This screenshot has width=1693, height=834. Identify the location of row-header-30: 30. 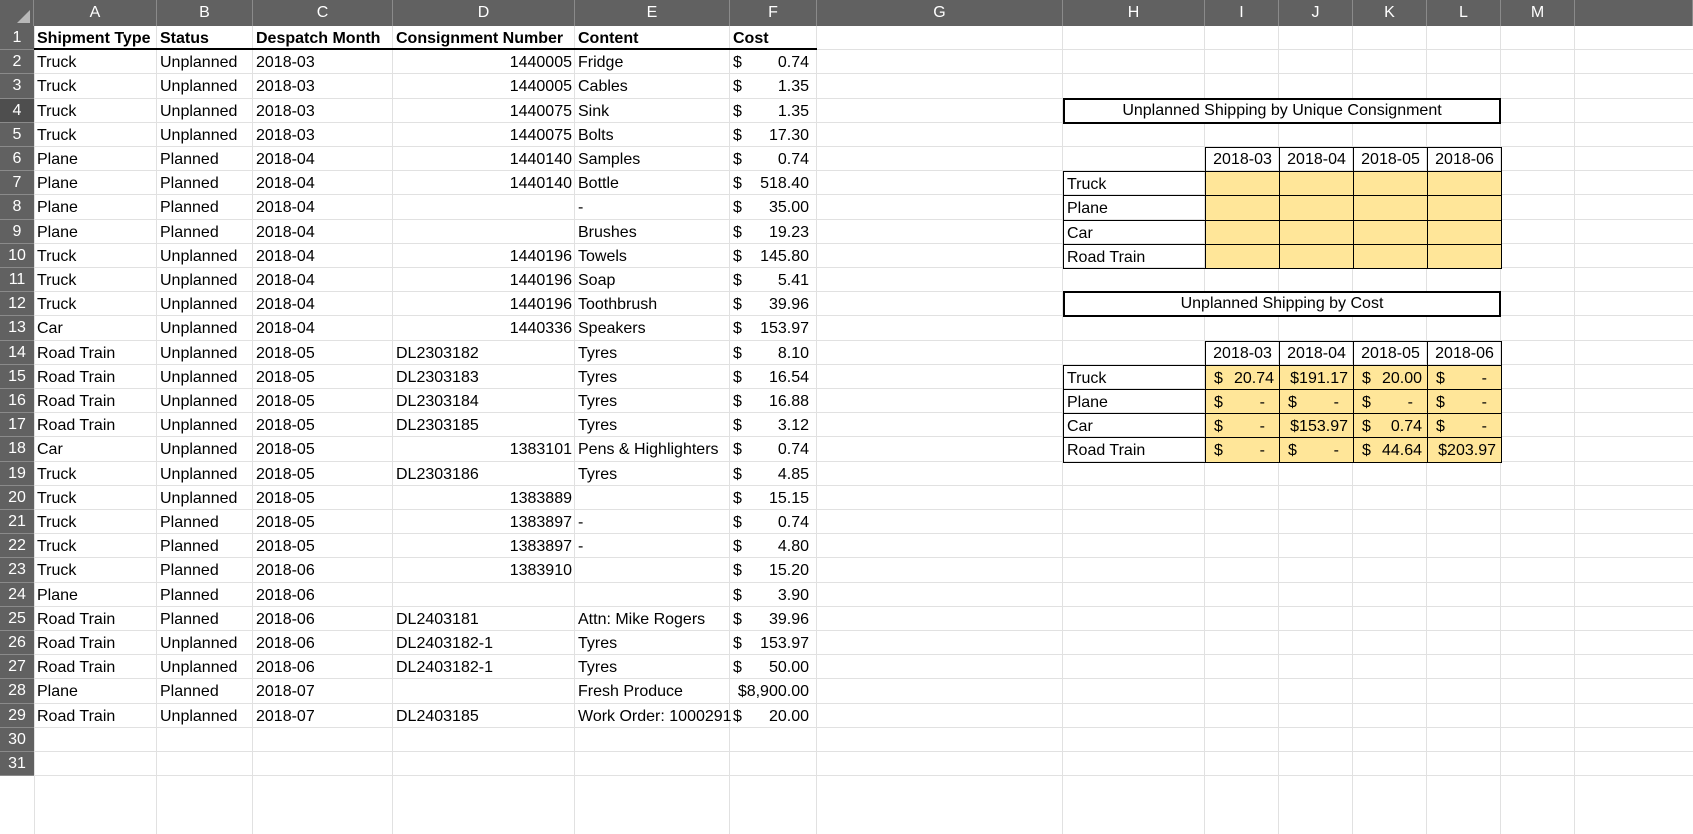
(17, 739).